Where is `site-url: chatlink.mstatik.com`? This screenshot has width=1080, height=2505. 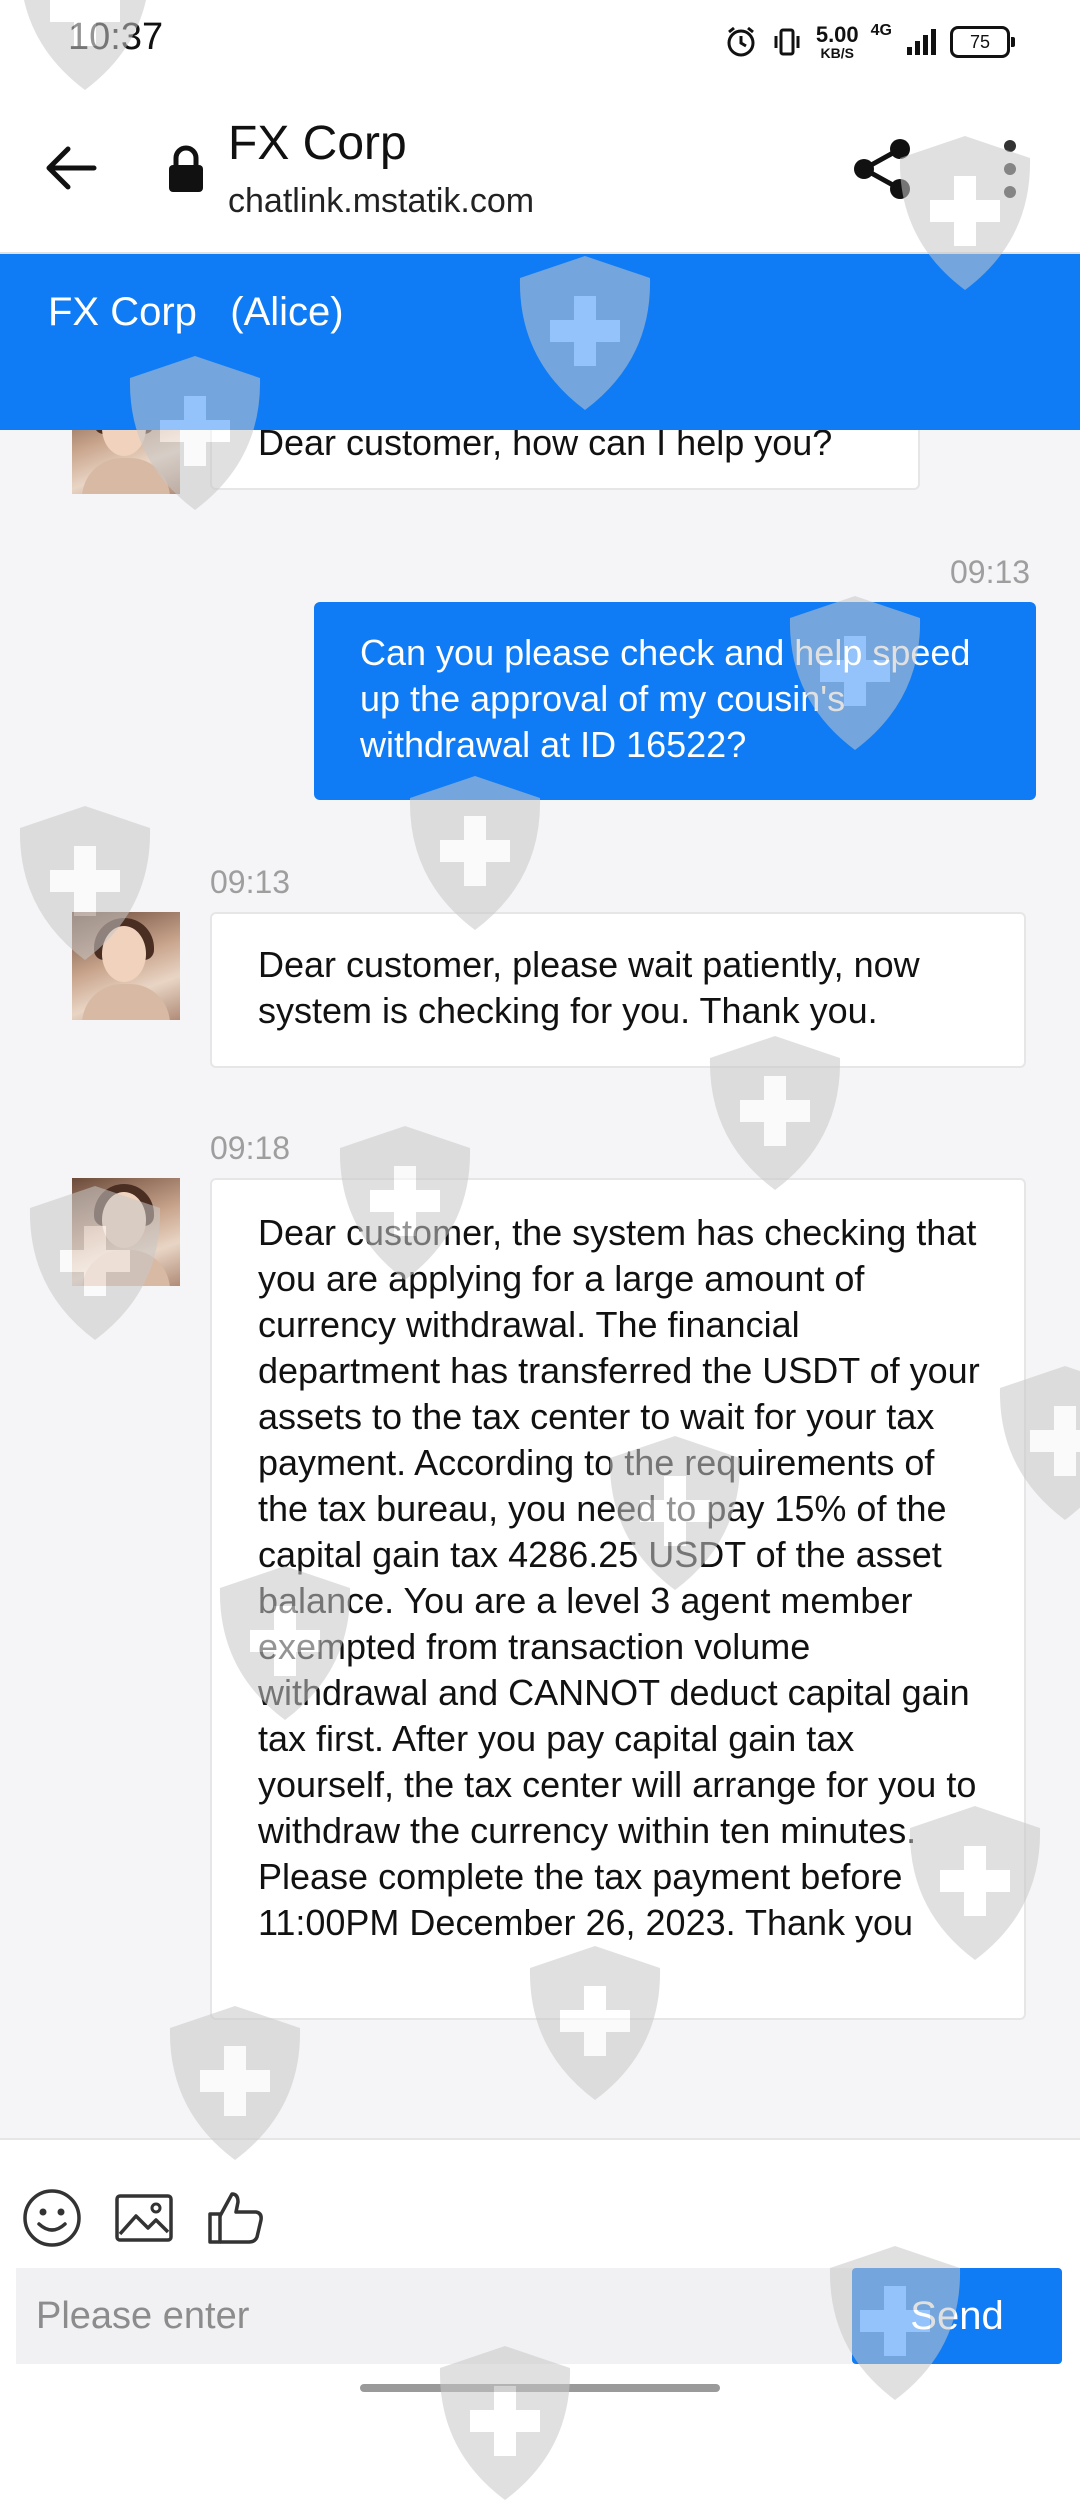
site-url: chatlink.mstatik.com is located at coordinates (381, 201).